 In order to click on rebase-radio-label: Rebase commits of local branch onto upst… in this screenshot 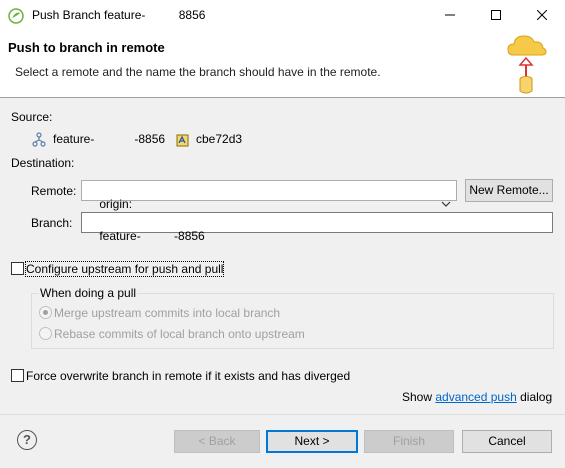, I will do `click(179, 334)`.